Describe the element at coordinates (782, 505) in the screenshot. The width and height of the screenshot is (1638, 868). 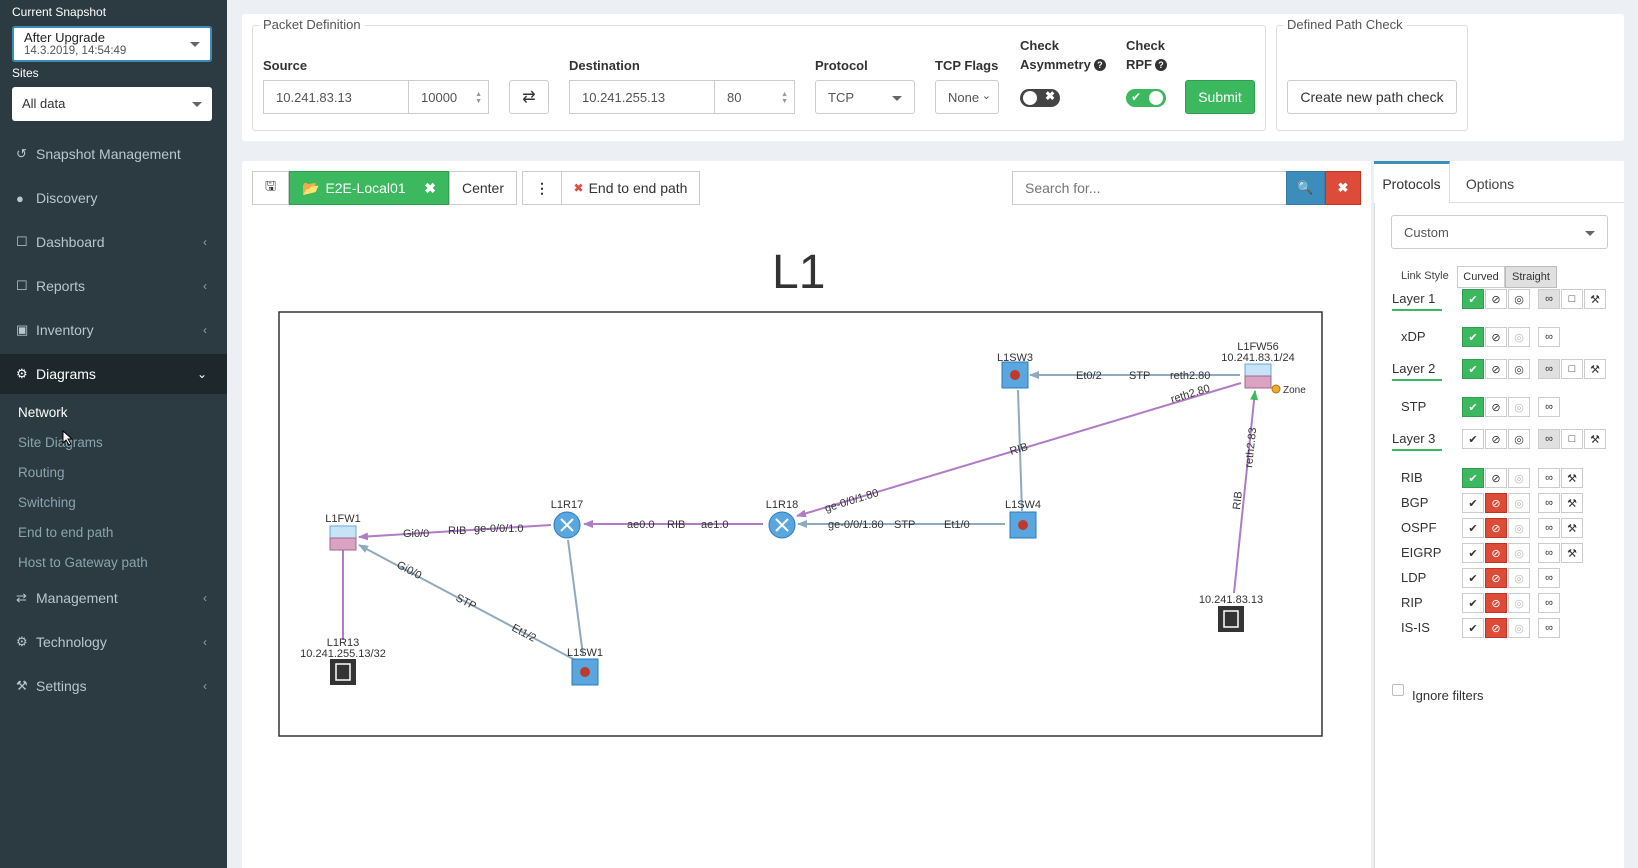
I see `node-label: L1R18` at that location.